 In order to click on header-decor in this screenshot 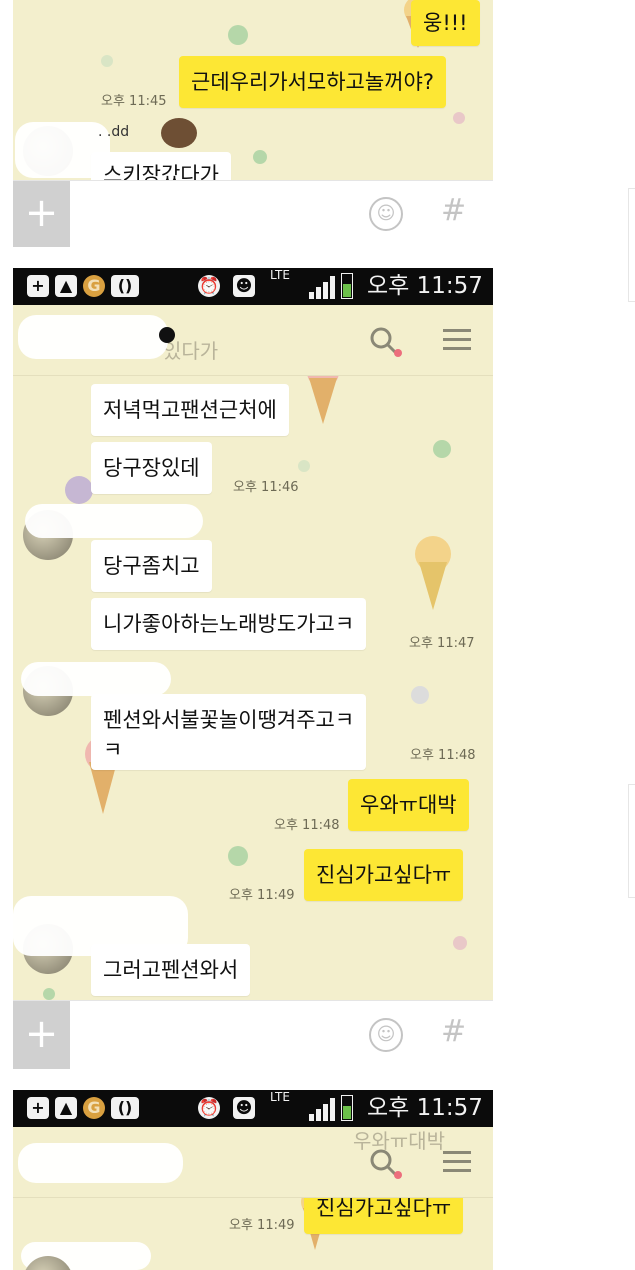, I will do `click(167, 335)`.